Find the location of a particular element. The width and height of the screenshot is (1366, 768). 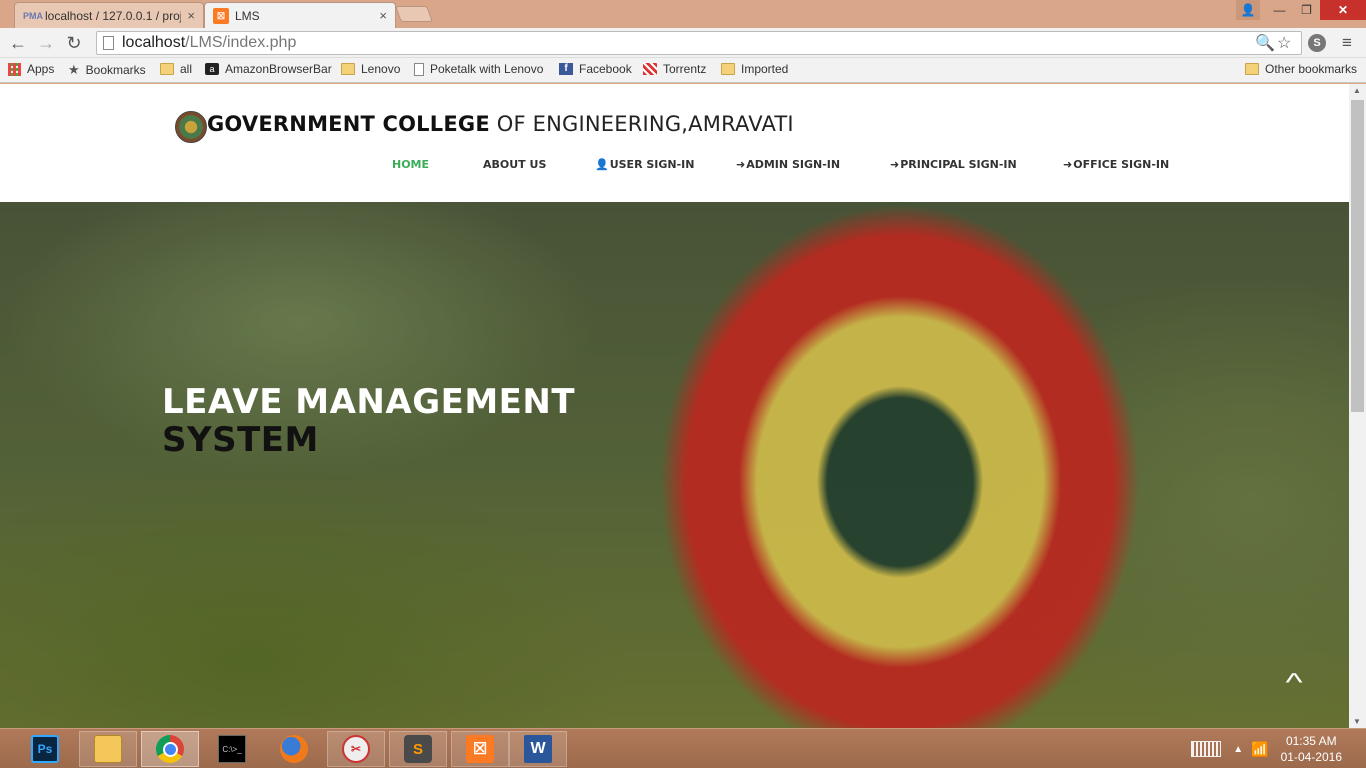

scrollbar-thumb is located at coordinates (1357, 256).